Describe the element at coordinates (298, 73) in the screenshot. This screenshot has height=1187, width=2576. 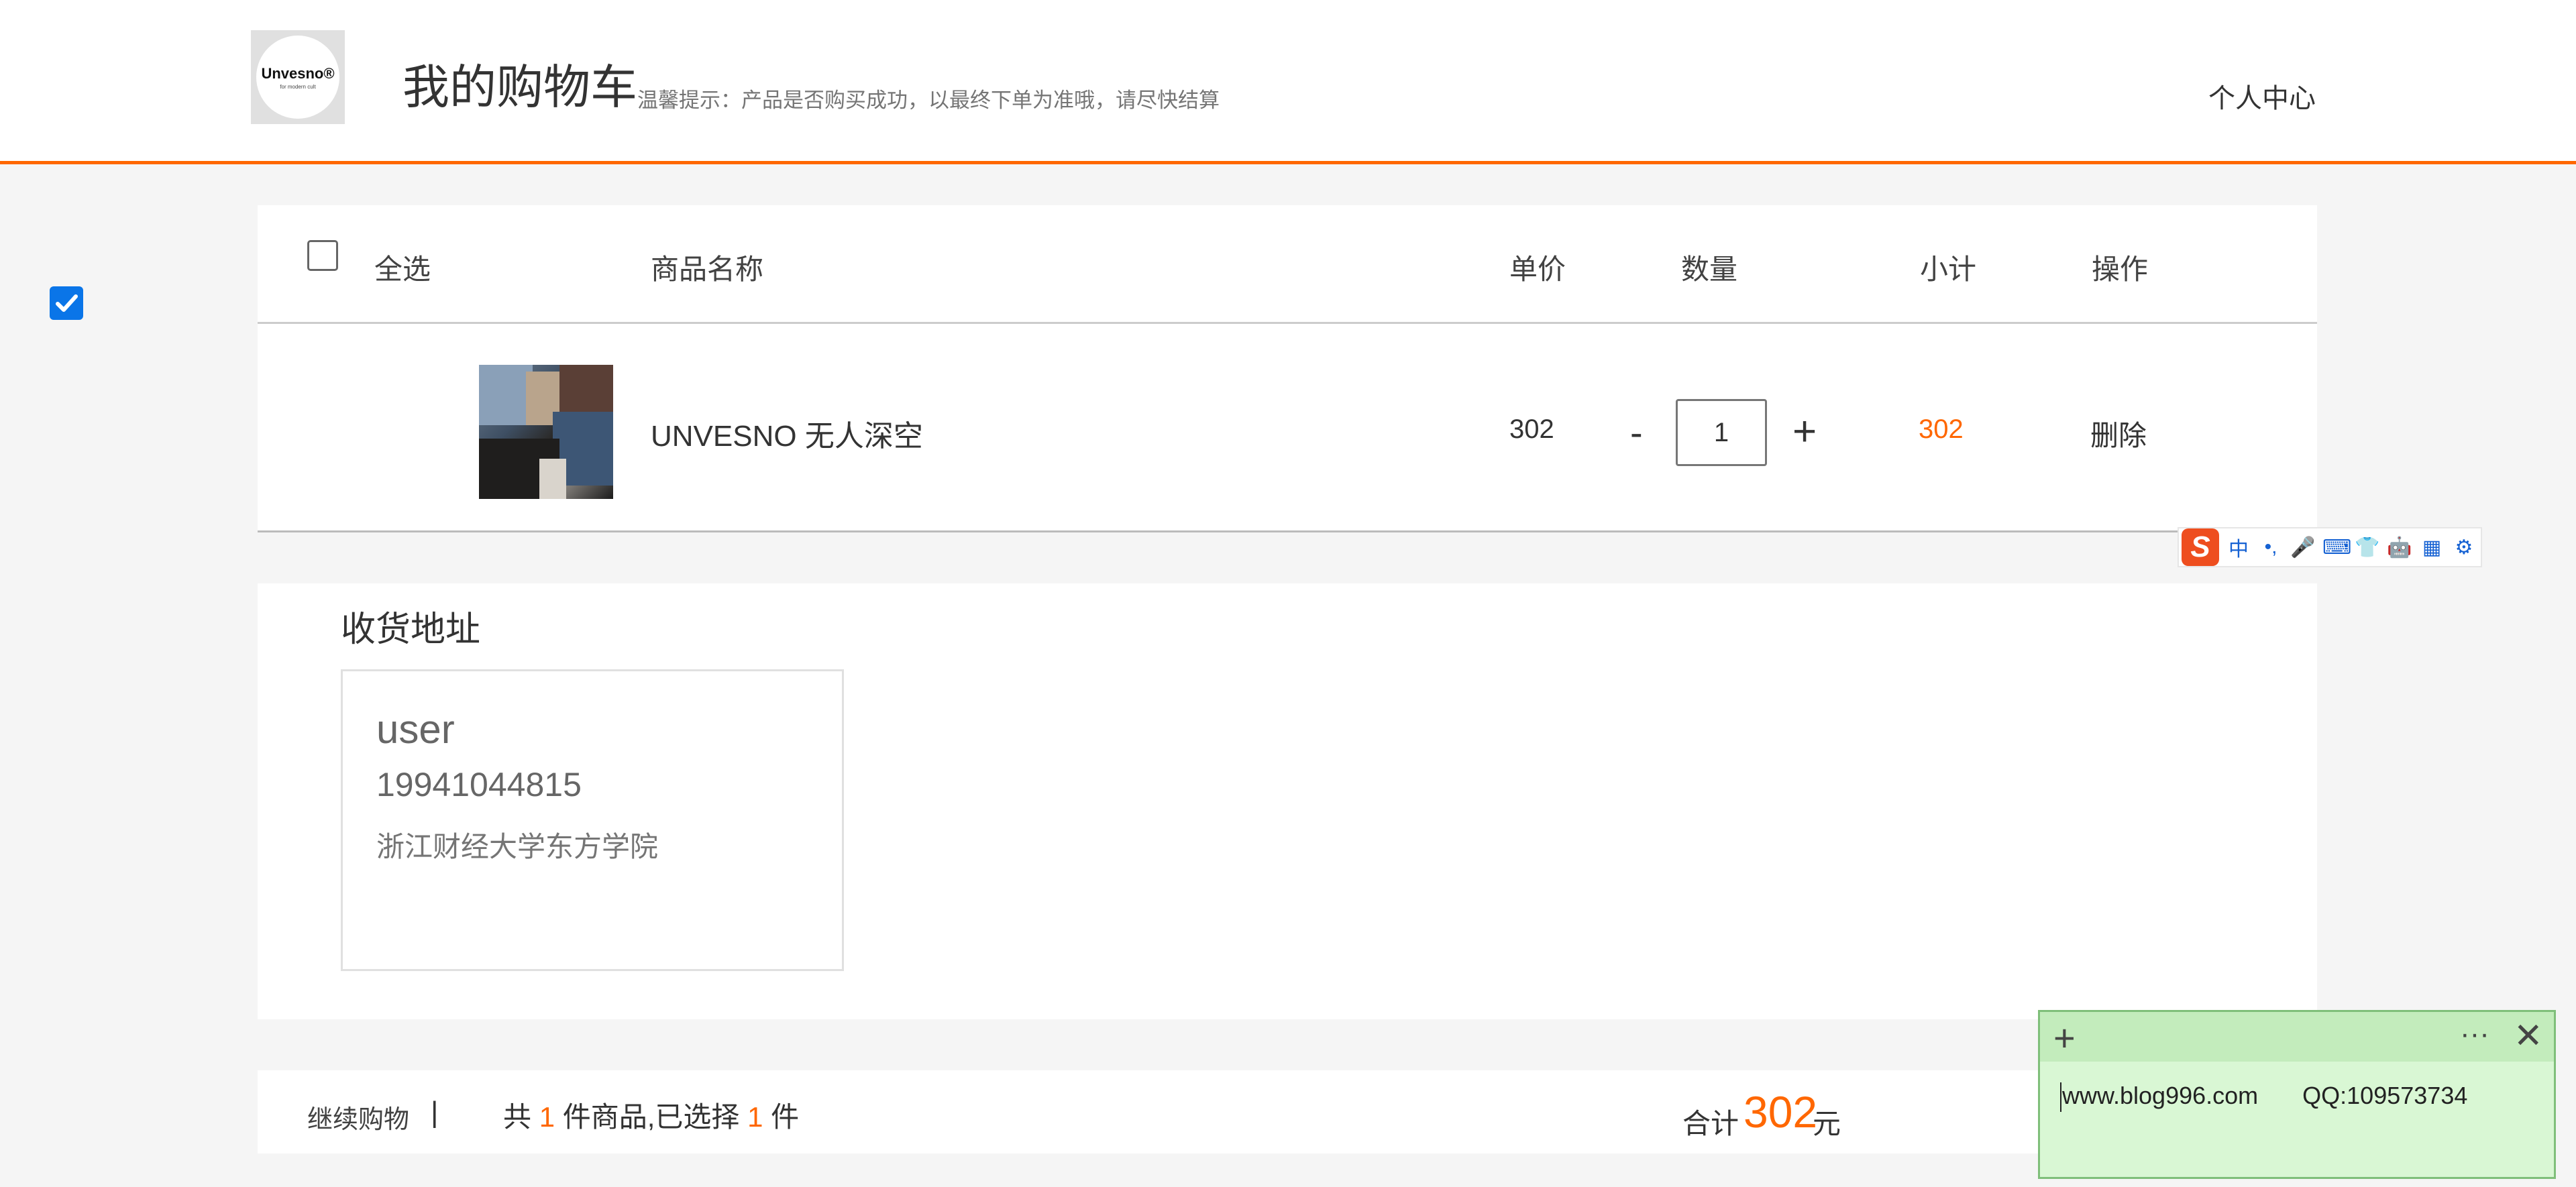
I see `logo-text: Unvesno®` at that location.